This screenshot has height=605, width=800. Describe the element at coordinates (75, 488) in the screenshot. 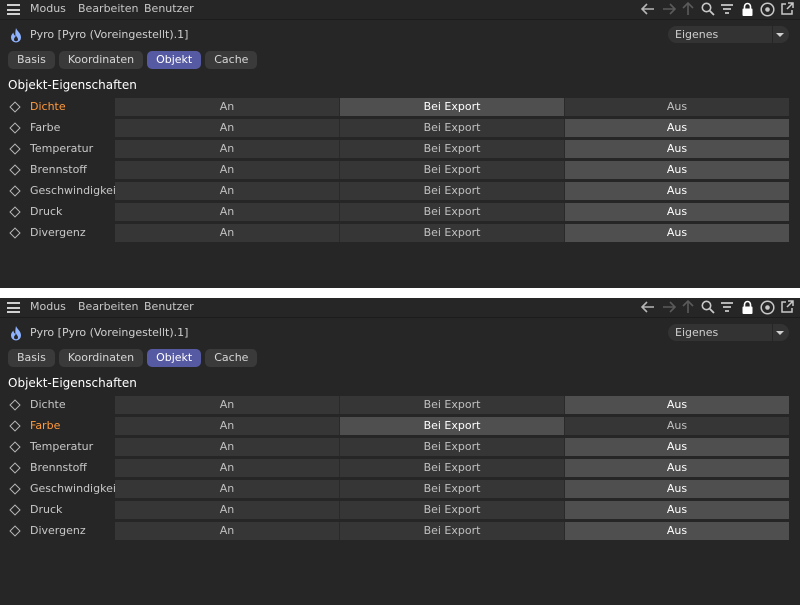

I see `property-label: Geschwindigkeit` at that location.